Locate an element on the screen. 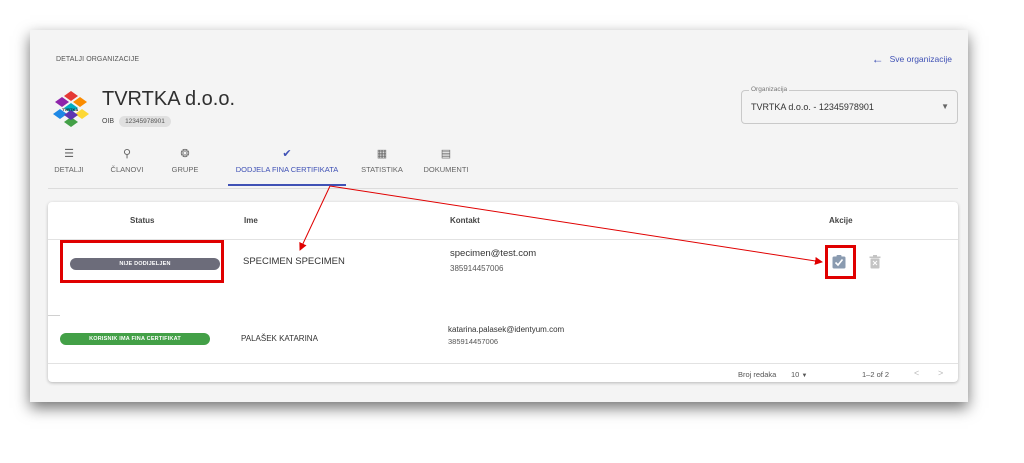 The image size is (1024, 463). user-search-icon: ⚲ is located at coordinates (127, 154).